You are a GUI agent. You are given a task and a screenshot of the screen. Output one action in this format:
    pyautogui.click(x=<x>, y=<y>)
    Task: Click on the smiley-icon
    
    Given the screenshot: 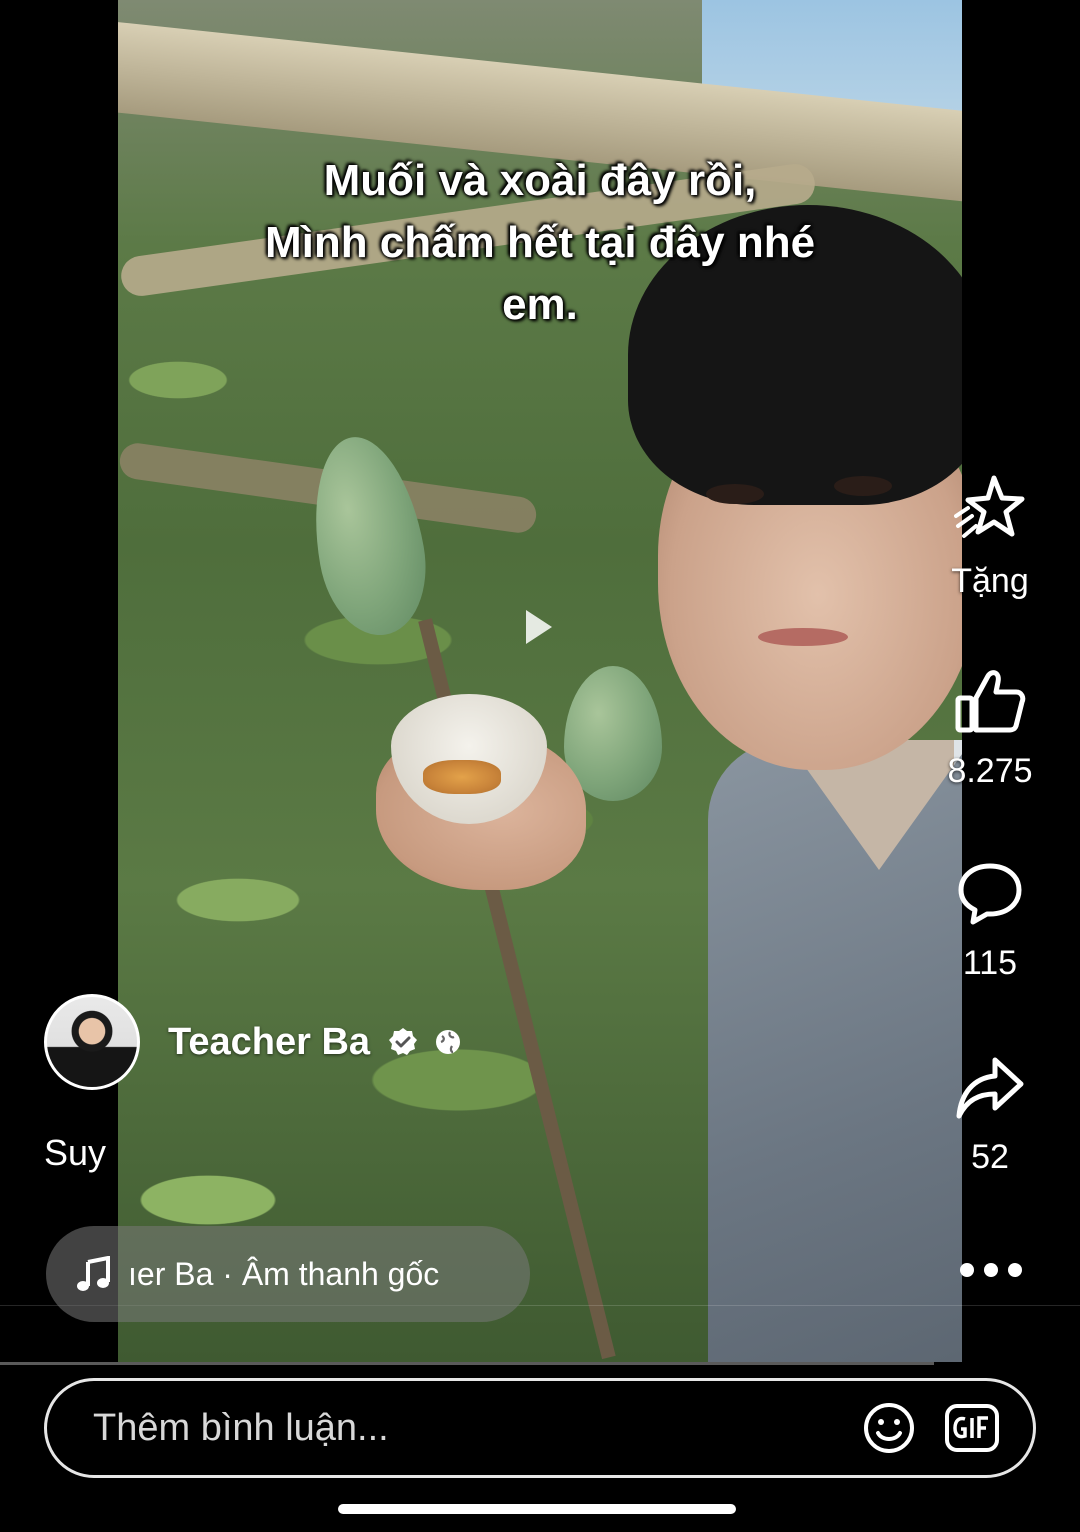 What is the action you would take?
    pyautogui.click(x=889, y=1428)
    